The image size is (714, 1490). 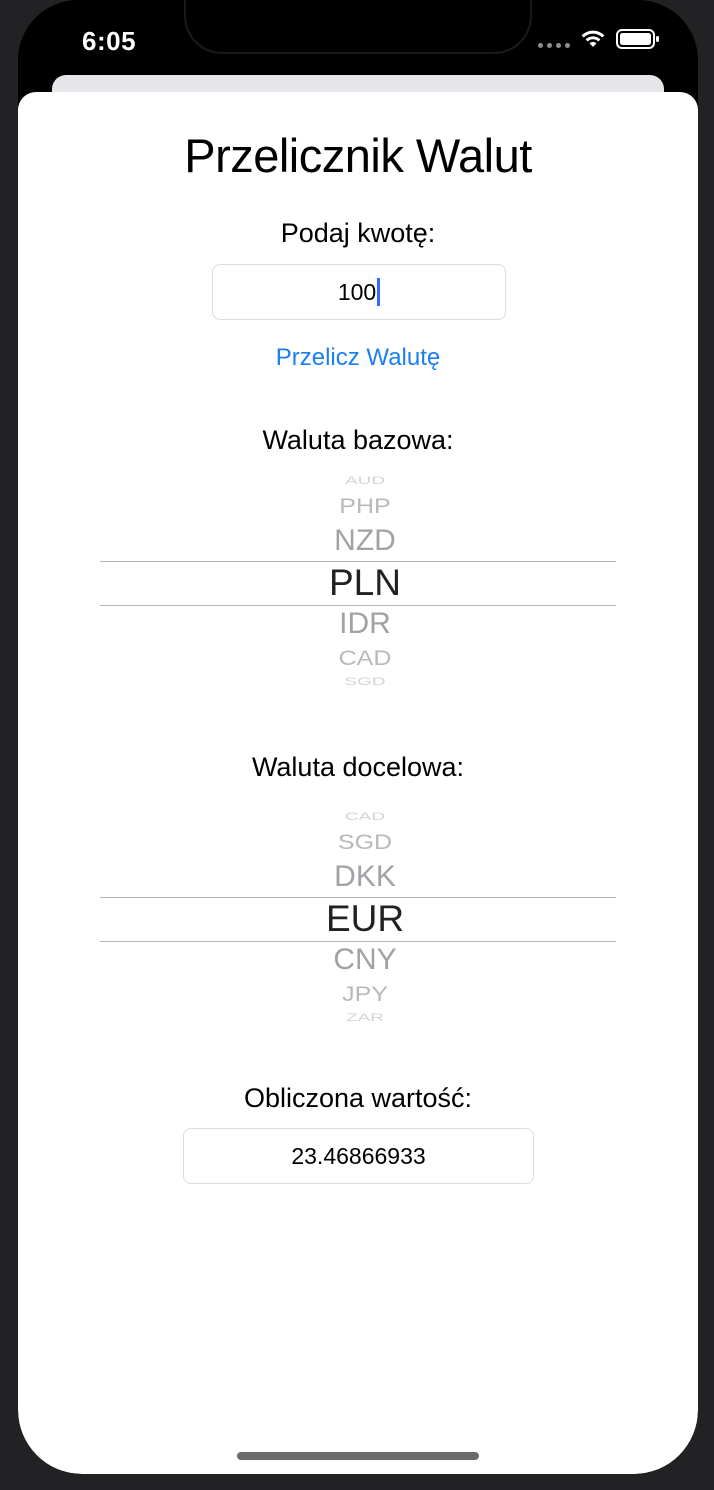 I want to click on wifi-icon, so click(x=593, y=38).